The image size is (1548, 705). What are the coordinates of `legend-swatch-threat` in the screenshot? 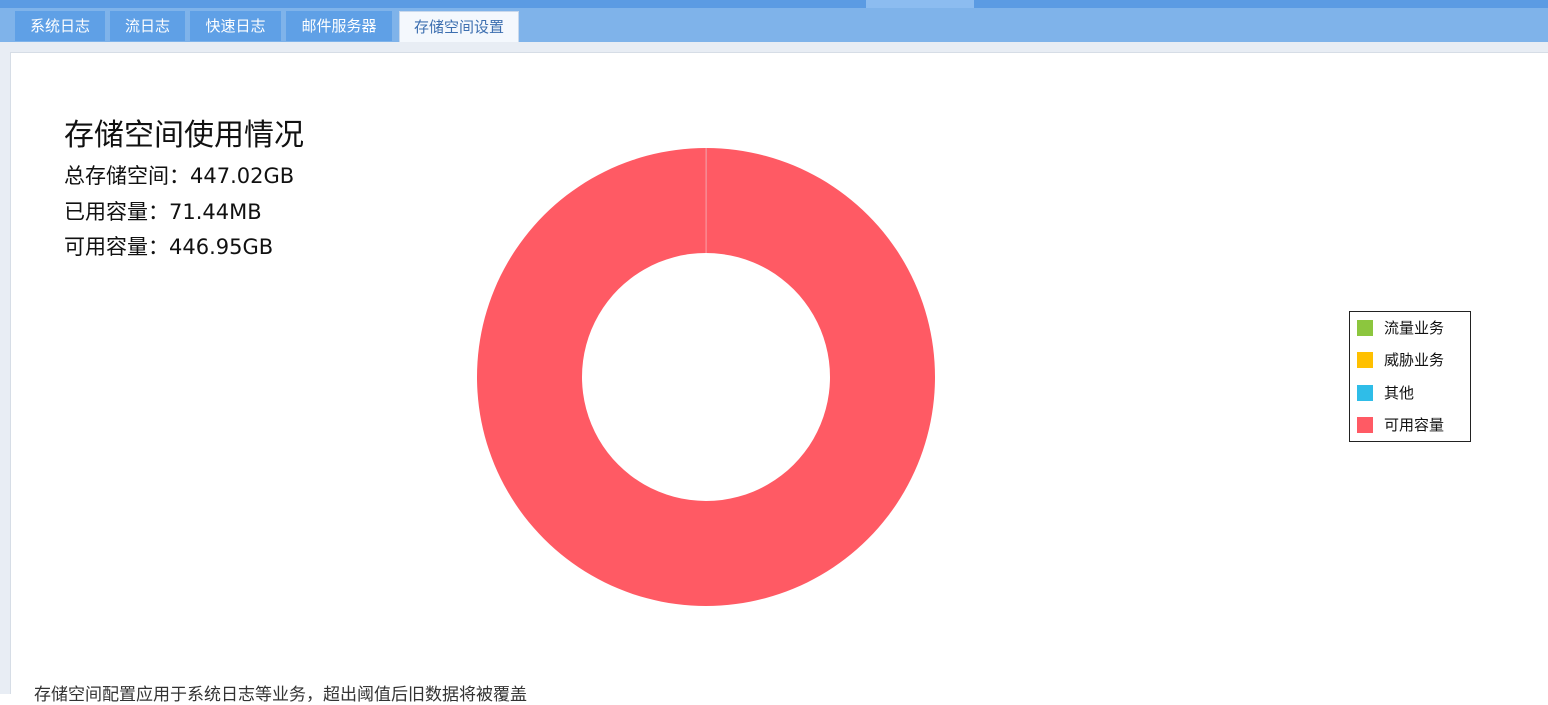 It's located at (1365, 360).